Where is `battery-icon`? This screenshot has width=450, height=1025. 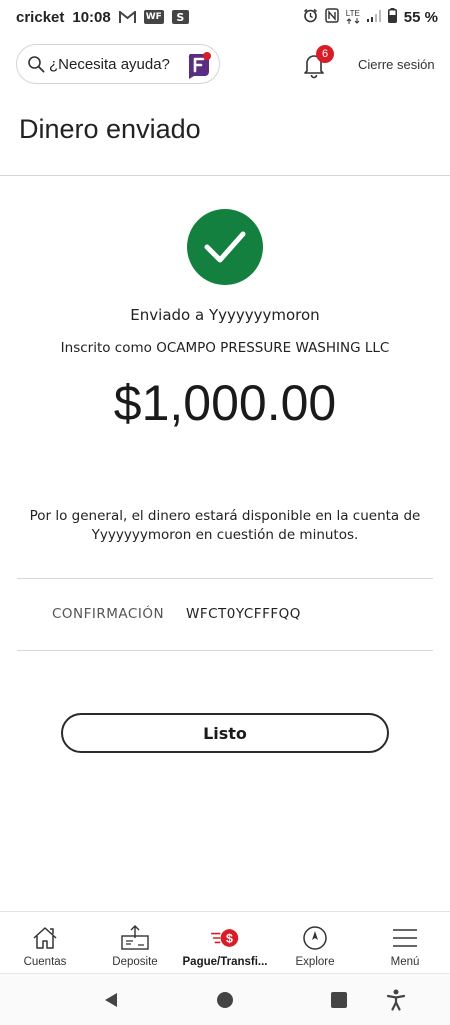
battery-icon is located at coordinates (392, 17).